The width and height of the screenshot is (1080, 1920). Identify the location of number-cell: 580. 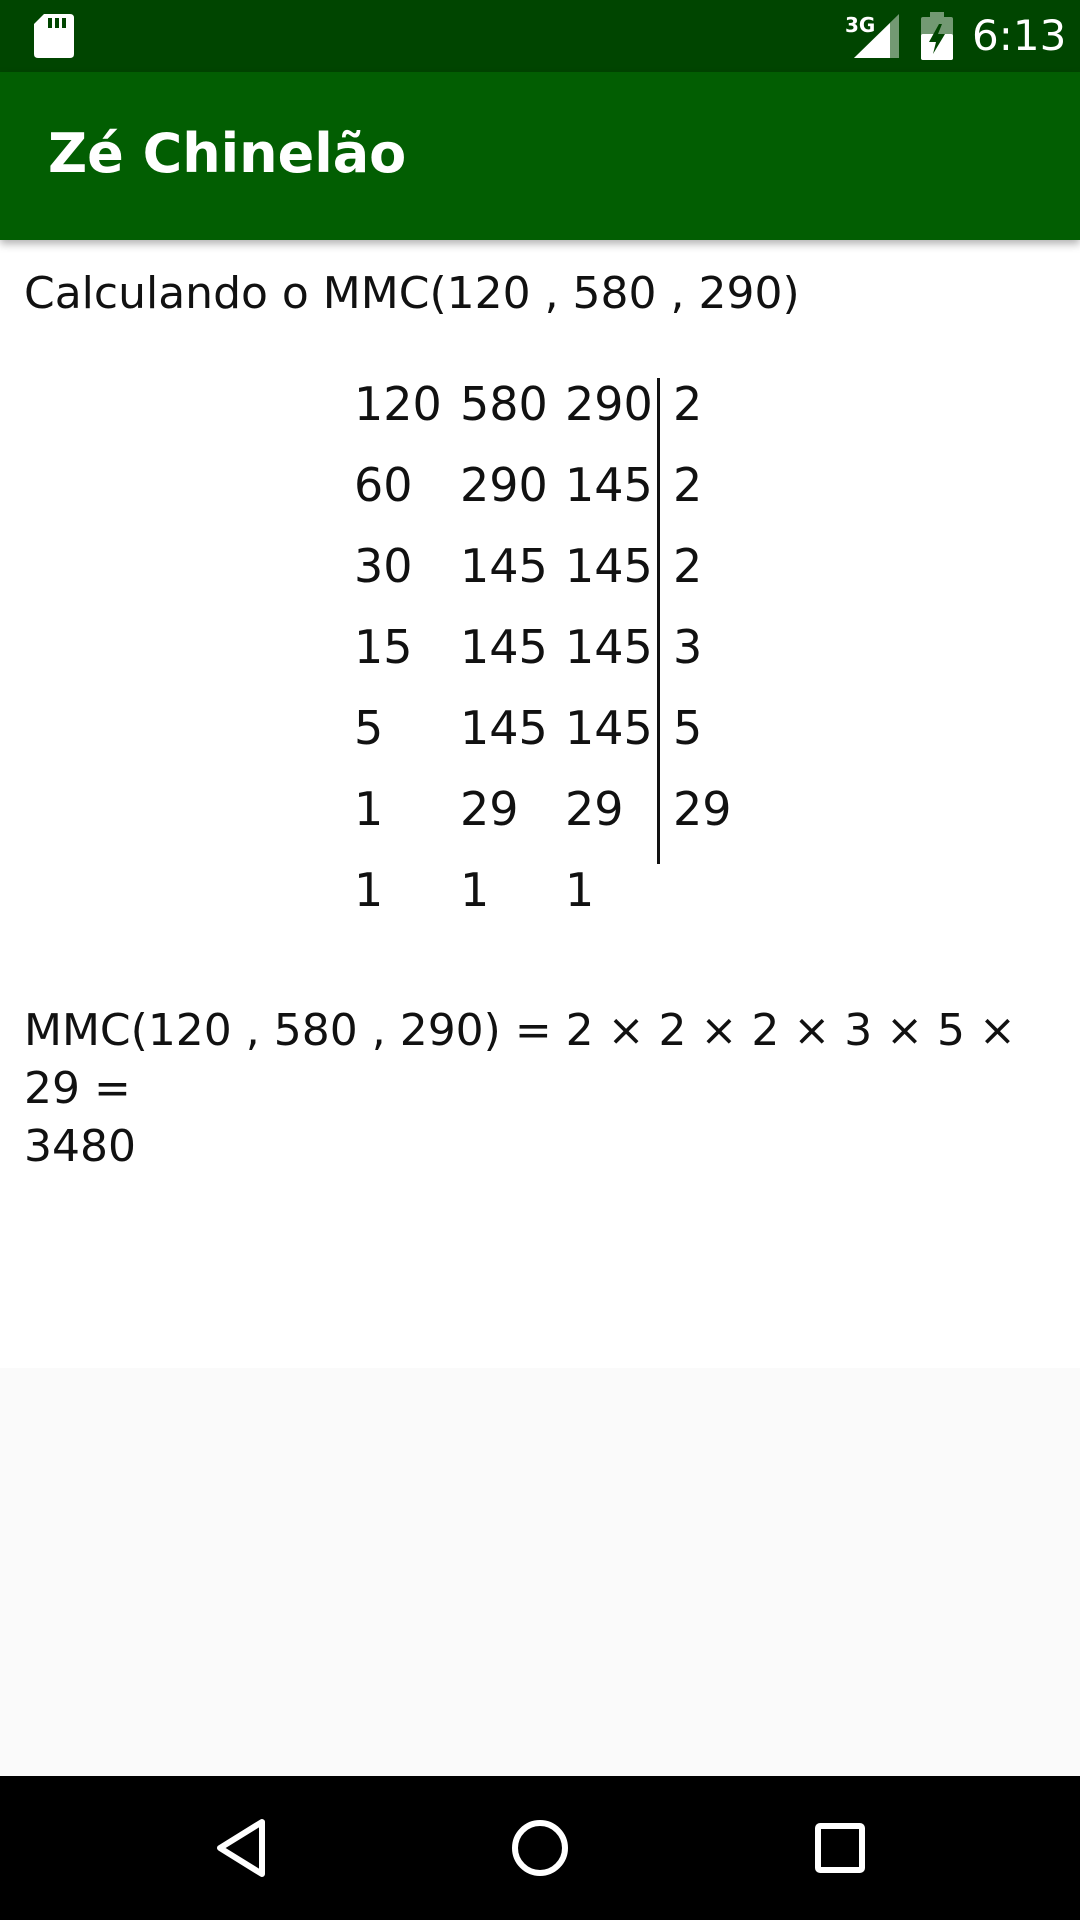
(504, 404).